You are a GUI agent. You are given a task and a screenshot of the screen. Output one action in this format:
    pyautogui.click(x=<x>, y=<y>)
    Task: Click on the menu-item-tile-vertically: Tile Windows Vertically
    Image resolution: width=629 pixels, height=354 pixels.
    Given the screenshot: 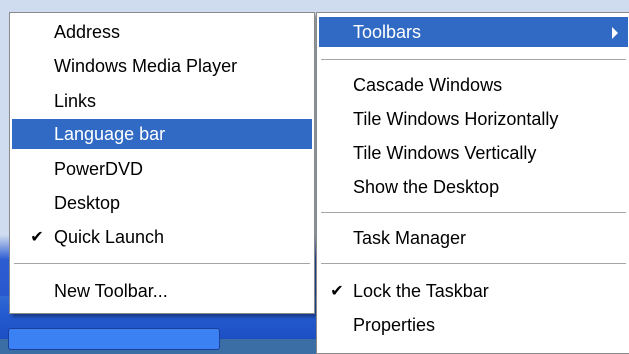 What is the action you would take?
    pyautogui.click(x=473, y=153)
    